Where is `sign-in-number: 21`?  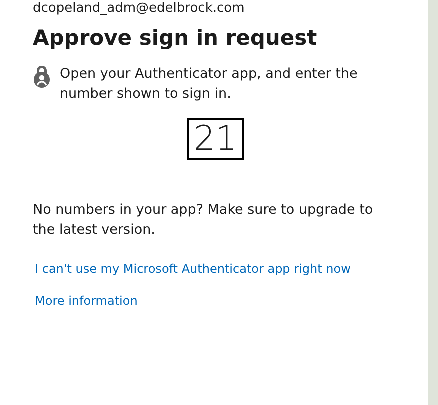 sign-in-number: 21 is located at coordinates (215, 139).